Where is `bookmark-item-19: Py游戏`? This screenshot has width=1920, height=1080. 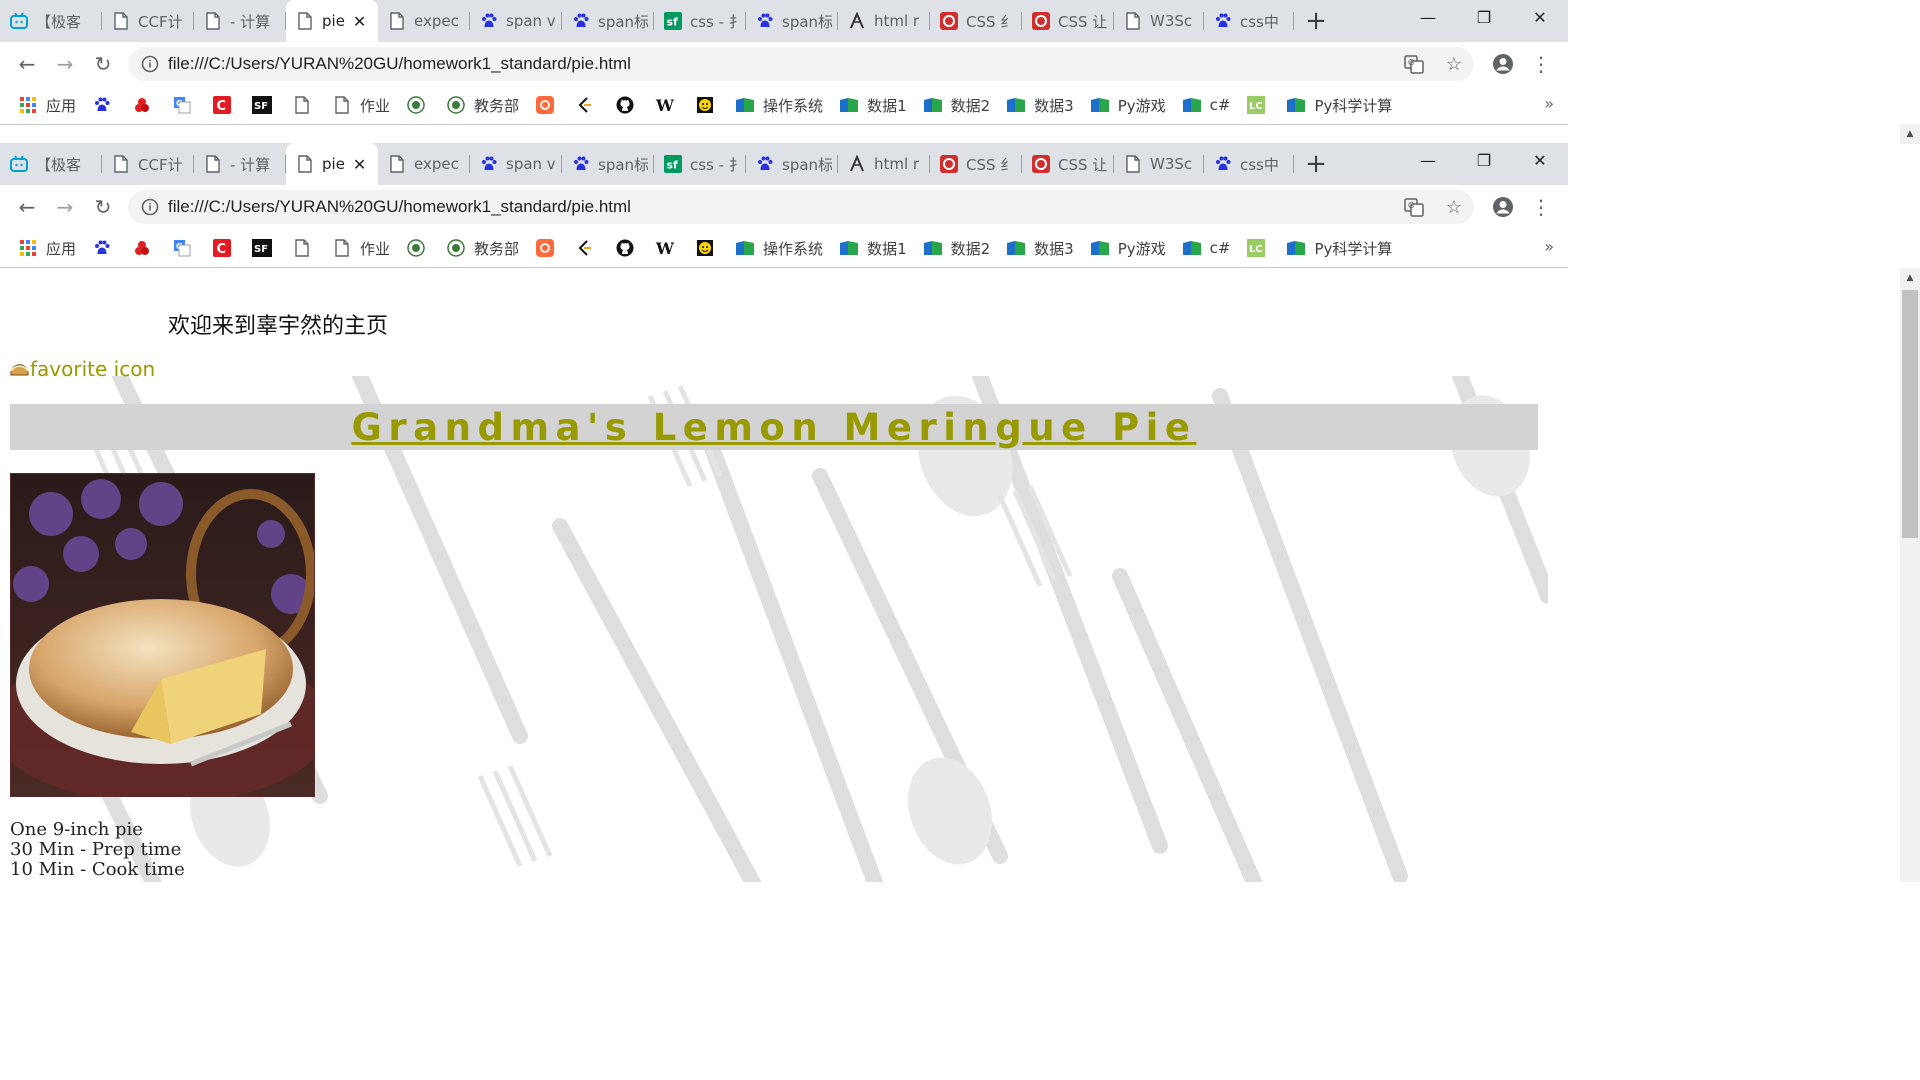 bookmark-item-19: Py游戏 is located at coordinates (1126, 248).